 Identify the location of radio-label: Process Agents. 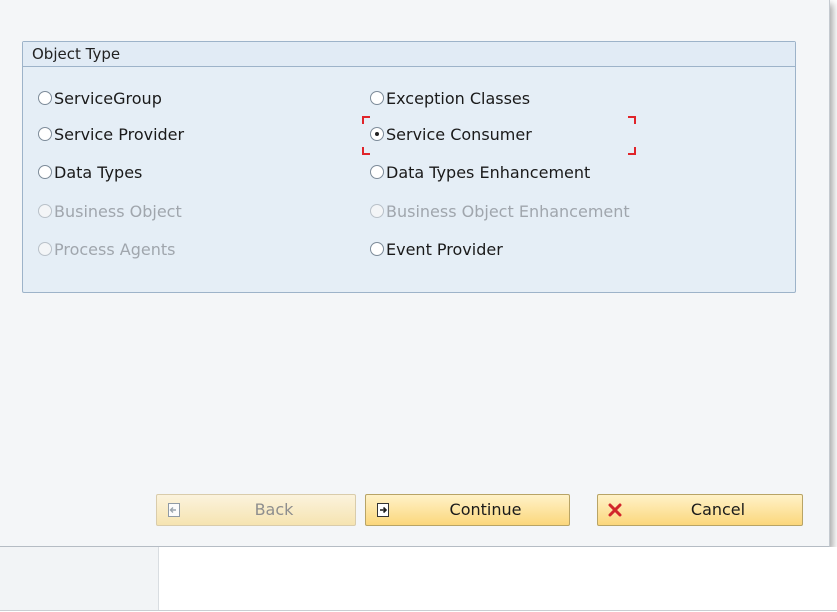
(115, 249).